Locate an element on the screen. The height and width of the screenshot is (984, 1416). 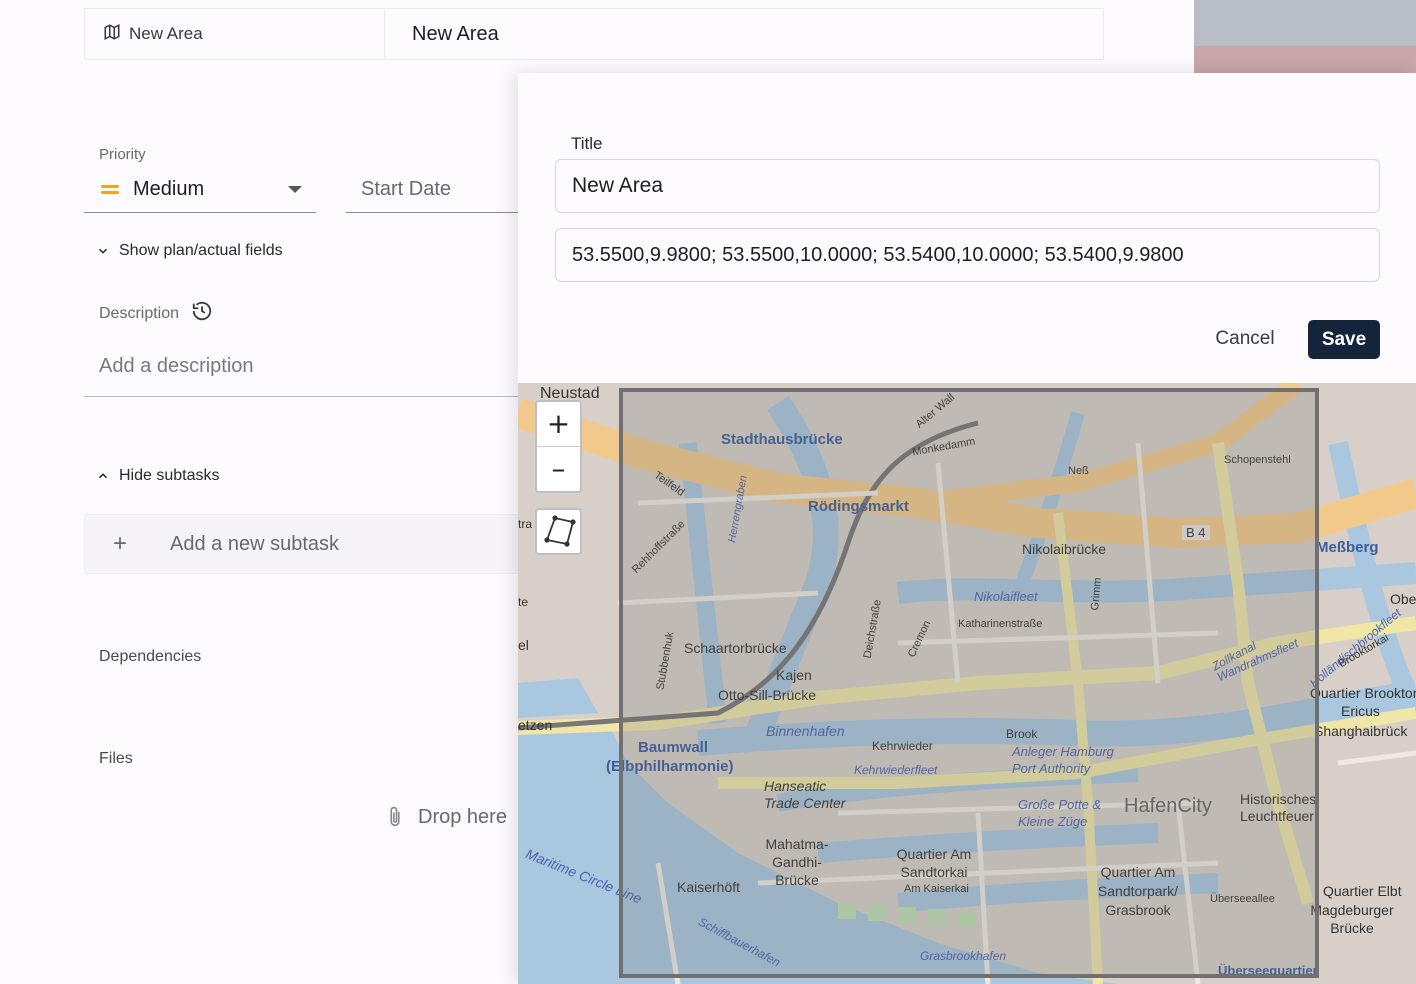
top-thumbnail is located at coordinates (1305, 36).